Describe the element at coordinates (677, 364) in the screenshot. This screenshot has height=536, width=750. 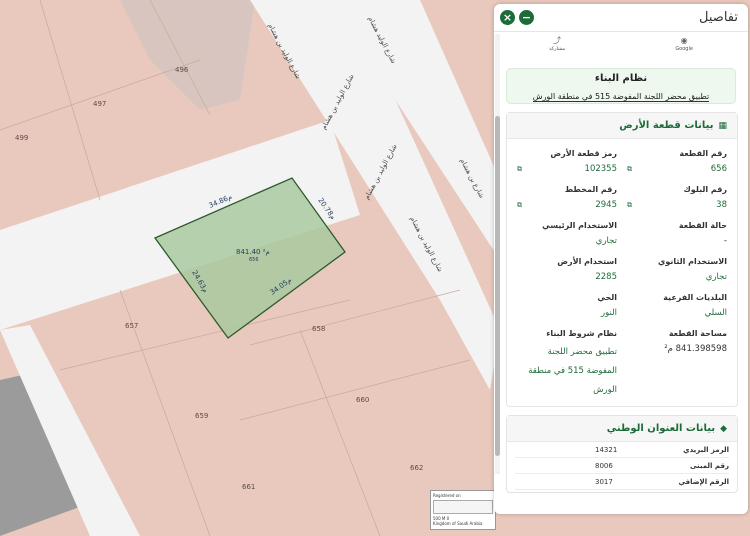
I see `field-parcel-area: مساحة القطعة 841.398598 م²` at that location.